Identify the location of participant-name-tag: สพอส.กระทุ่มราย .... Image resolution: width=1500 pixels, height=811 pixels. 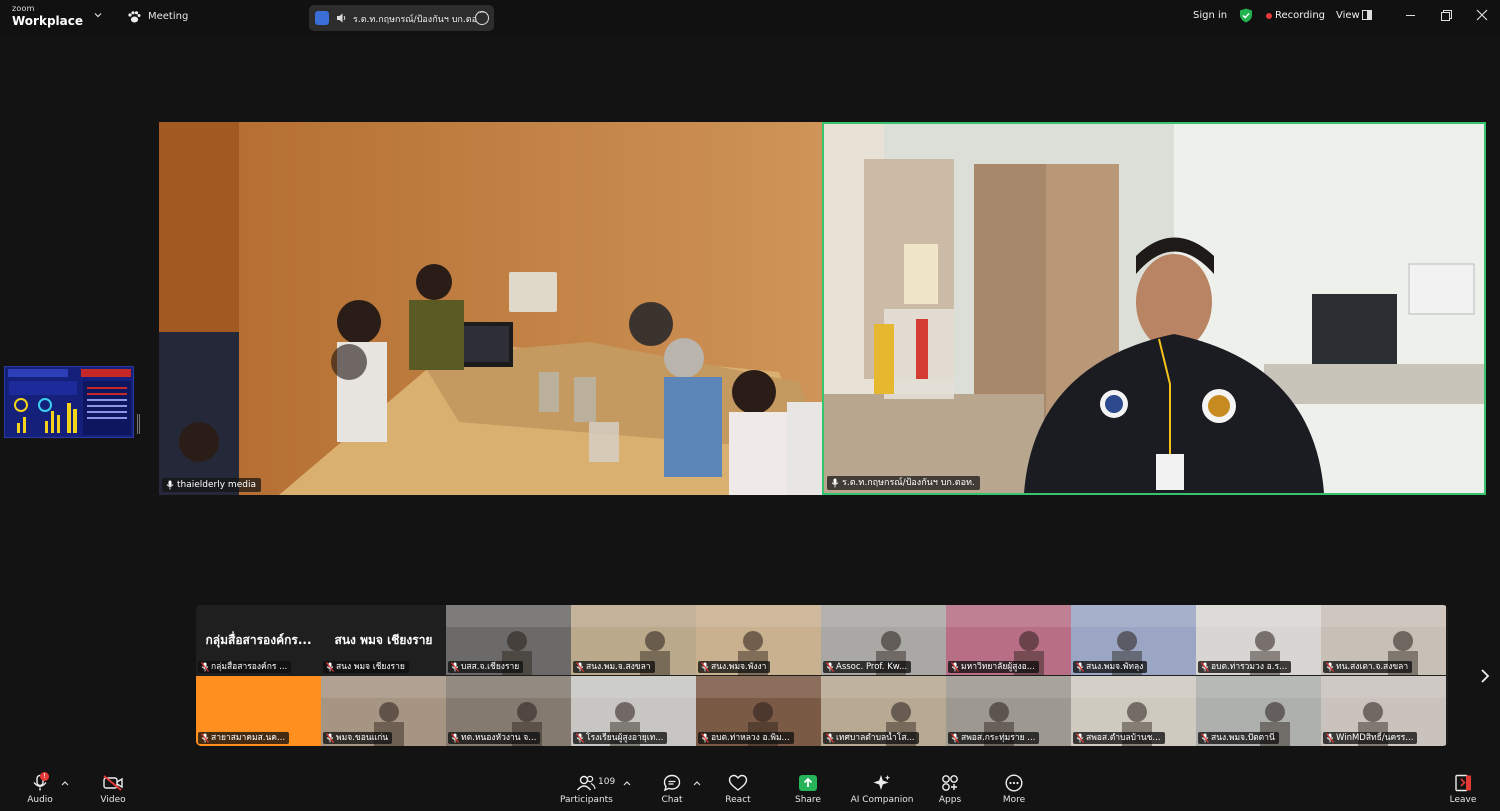
(994, 738).